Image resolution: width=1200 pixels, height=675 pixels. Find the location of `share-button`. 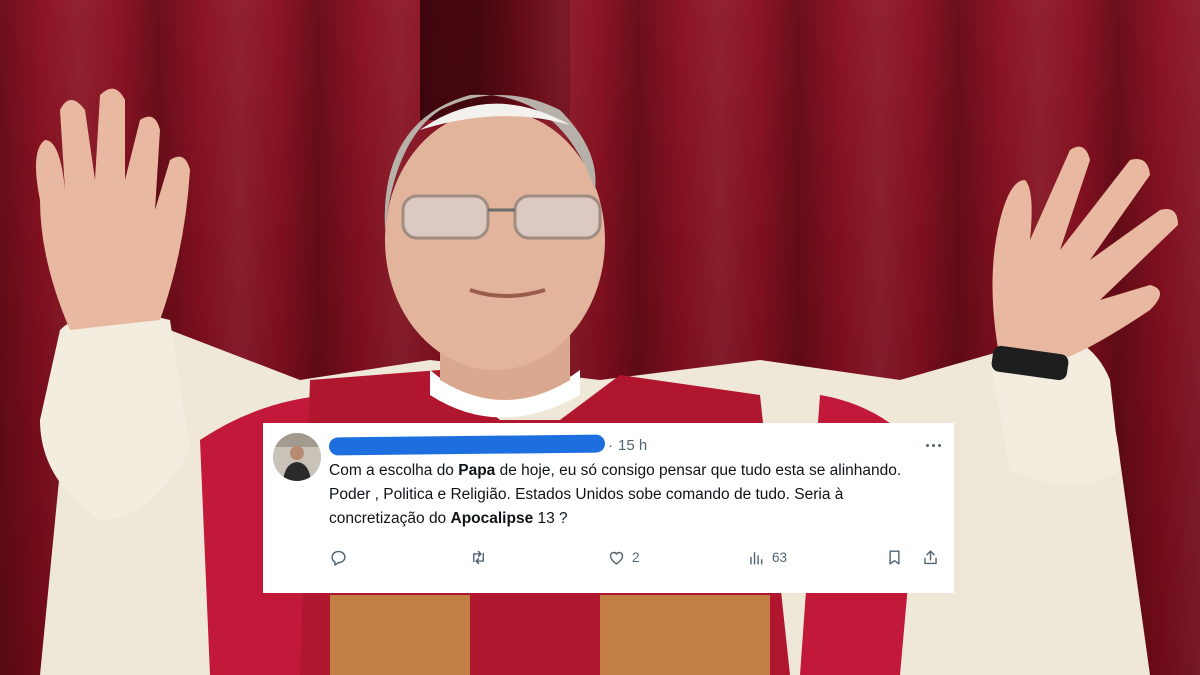

share-button is located at coordinates (930, 557).